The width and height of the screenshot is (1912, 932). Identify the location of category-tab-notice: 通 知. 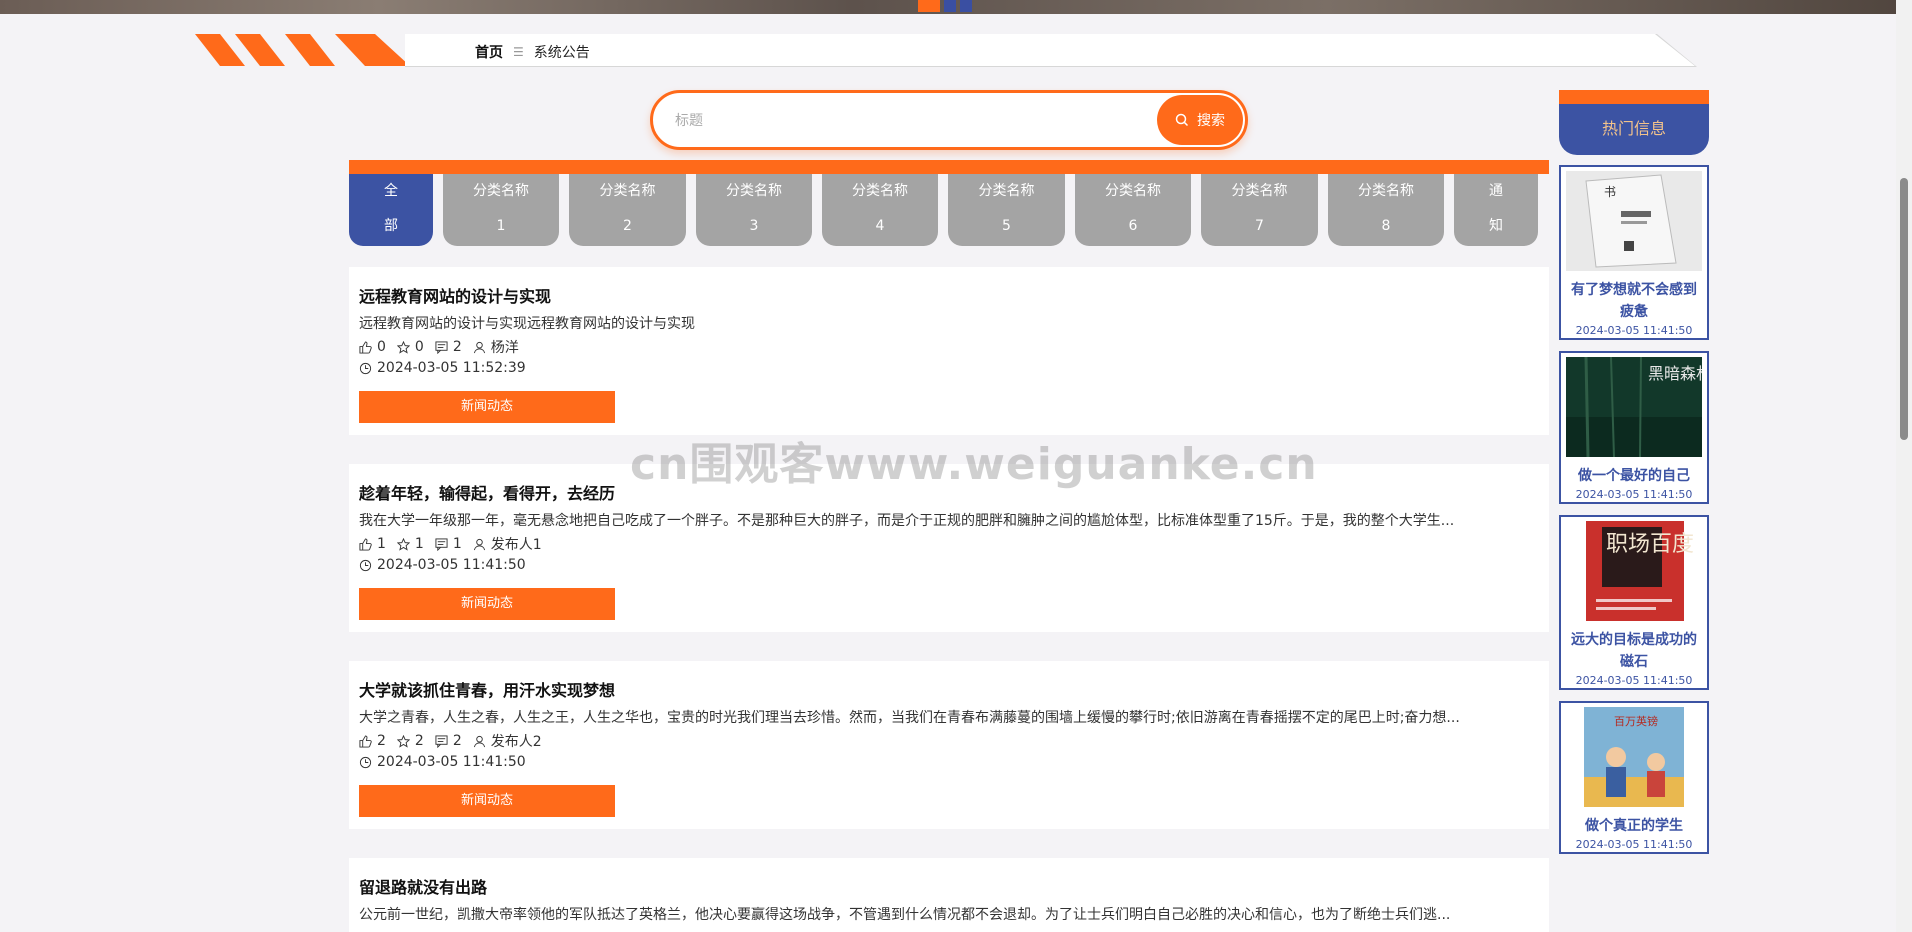
(1496, 210).